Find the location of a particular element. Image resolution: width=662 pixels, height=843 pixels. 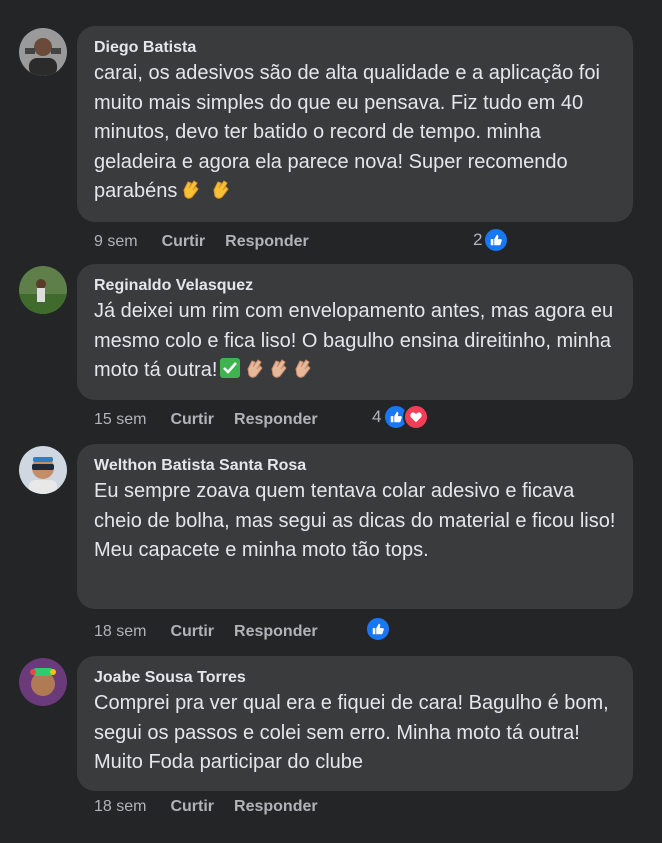

reaction-summary is located at coordinates (378, 629).